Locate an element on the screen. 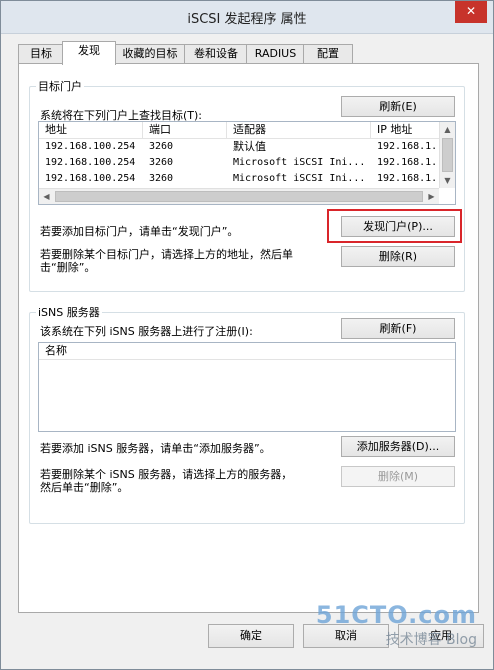  isns-servers-list: 名称 is located at coordinates (247, 387).